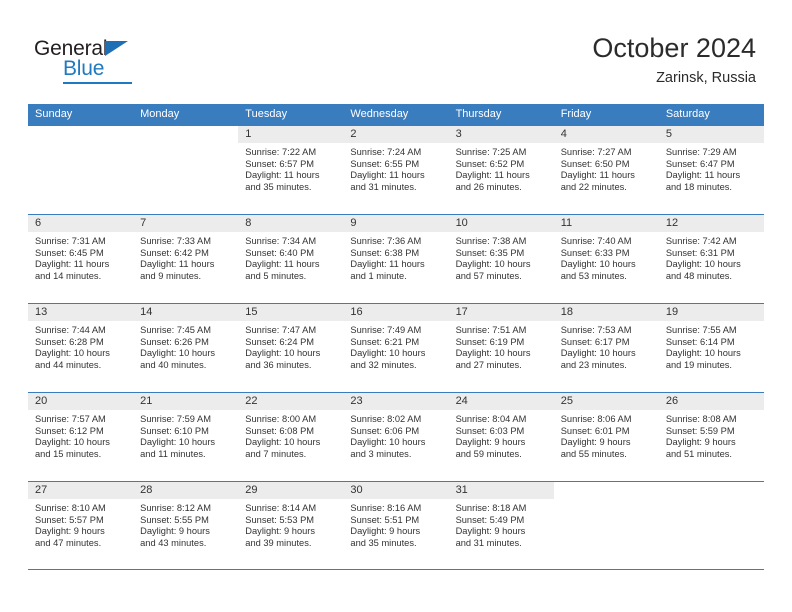 The height and width of the screenshot is (612, 792). What do you see at coordinates (69, 519) in the screenshot?
I see `sunset-text: Sunset: 5:57 PM` at bounding box center [69, 519].